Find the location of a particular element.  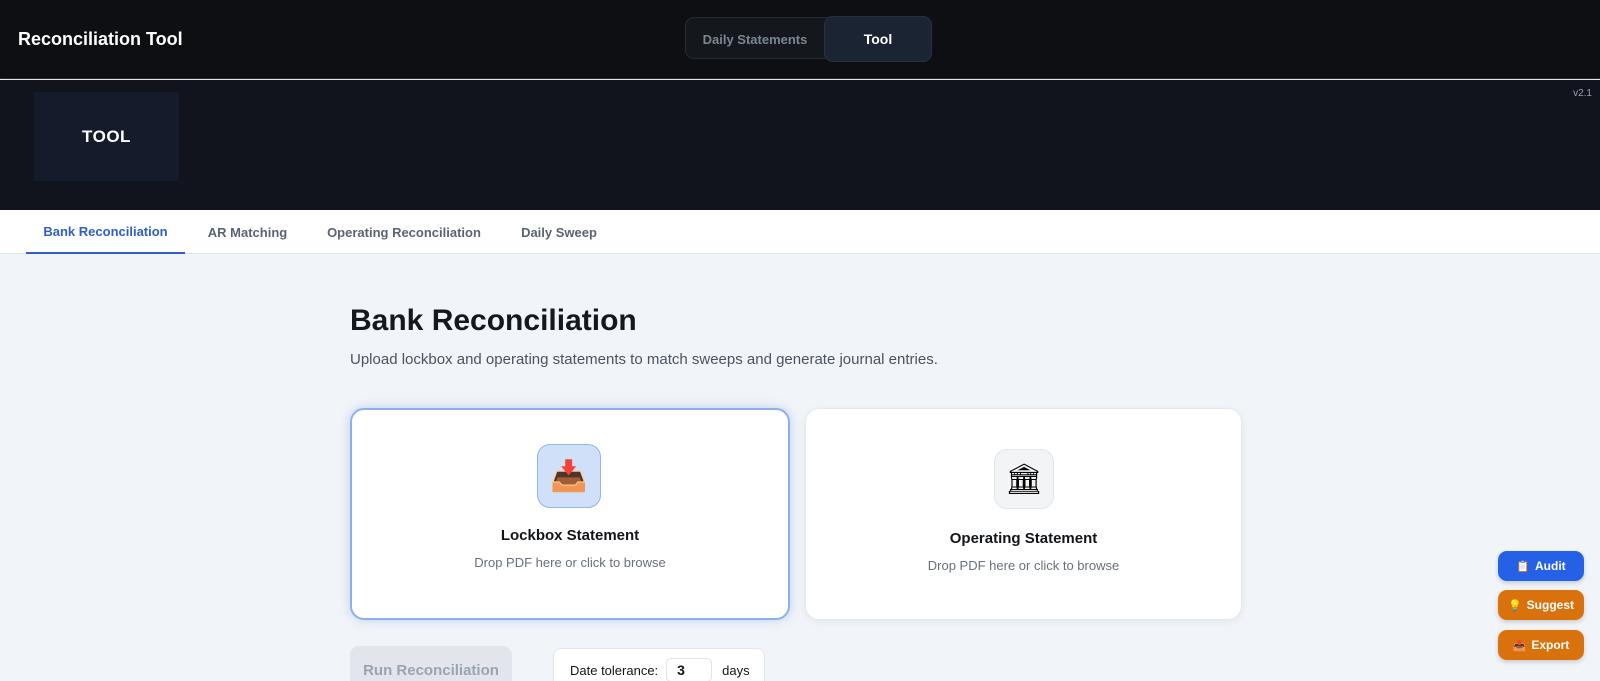

daily-statements-button: Daily Statements is located at coordinates (755, 39).